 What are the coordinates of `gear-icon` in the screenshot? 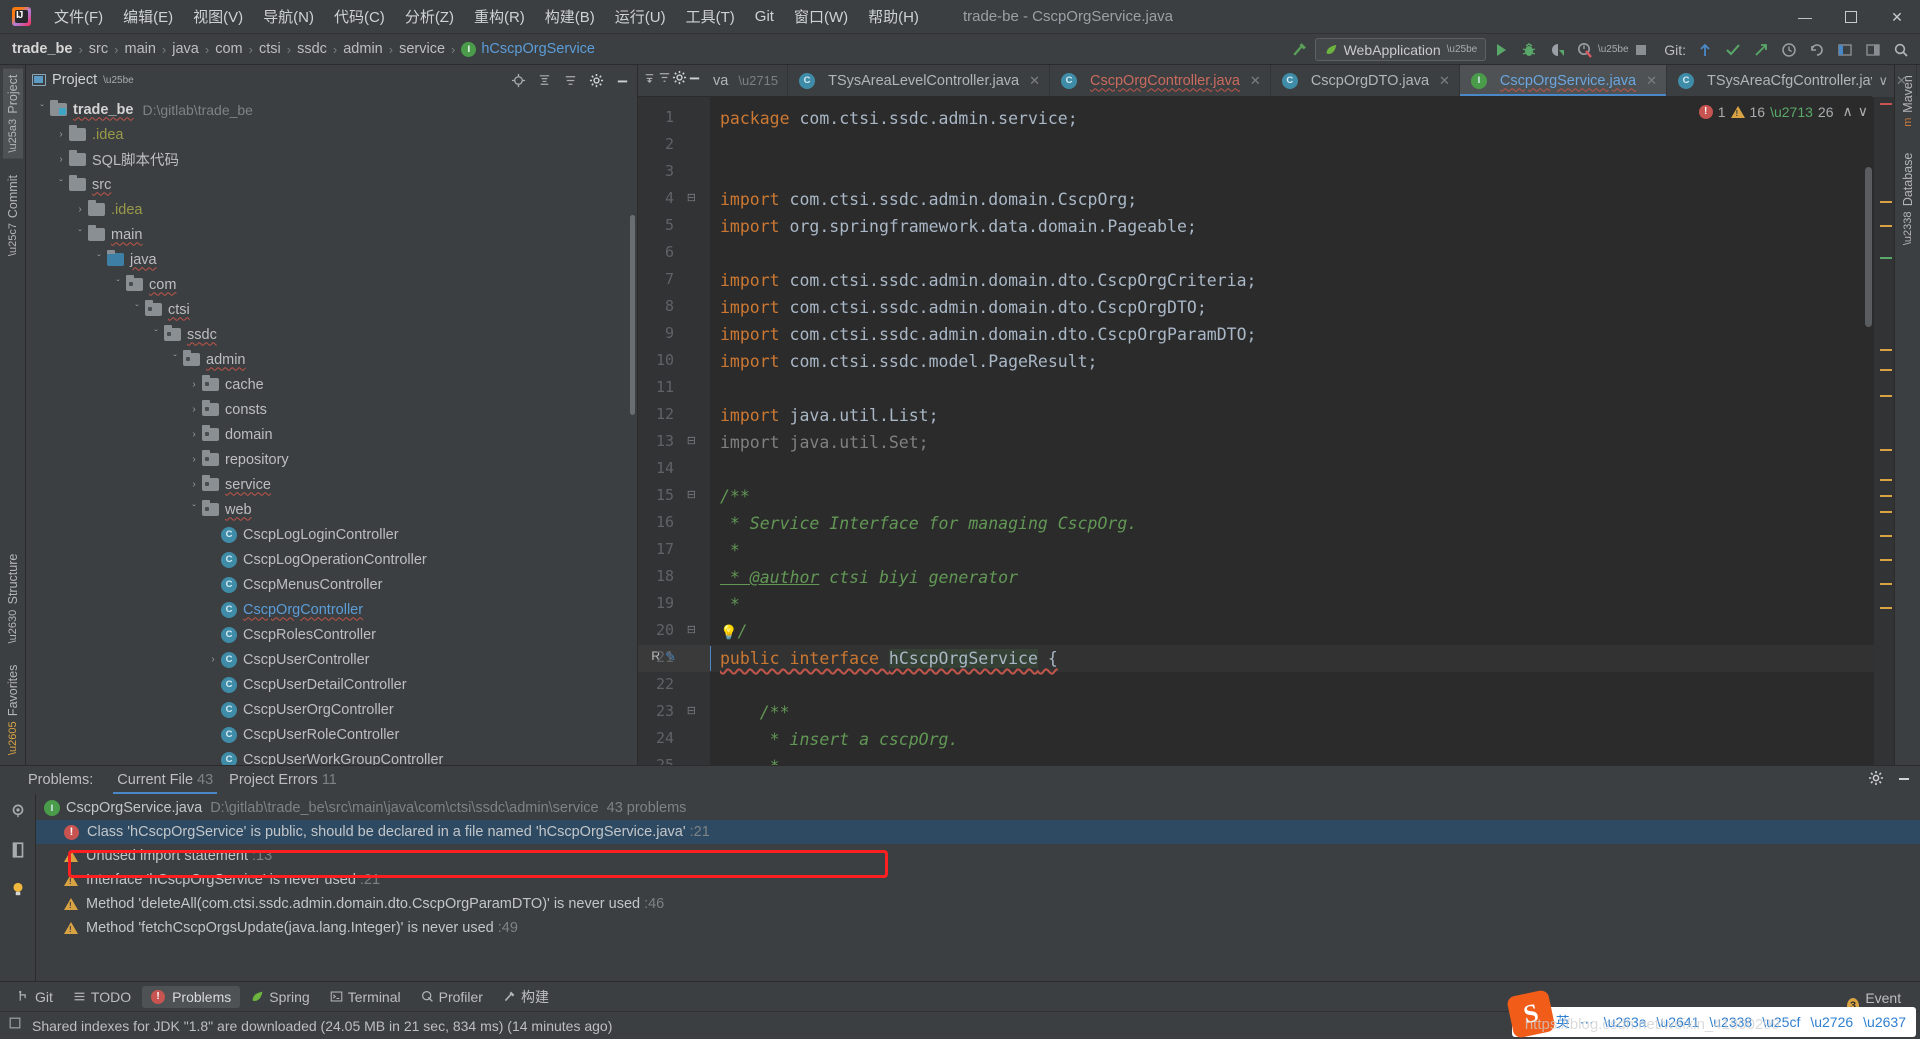 It's located at (1876, 780).